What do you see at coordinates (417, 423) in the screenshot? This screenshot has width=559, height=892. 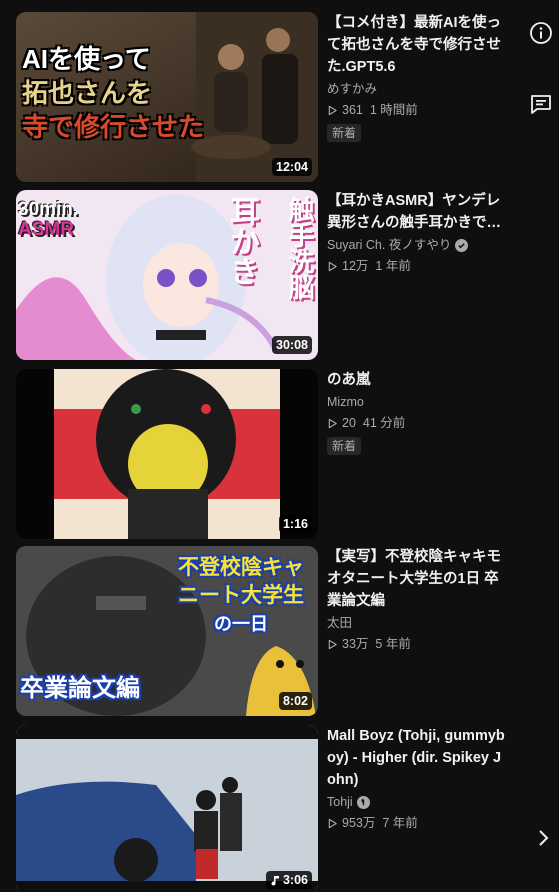 I see `video-meta: 20 41 分前` at bounding box center [417, 423].